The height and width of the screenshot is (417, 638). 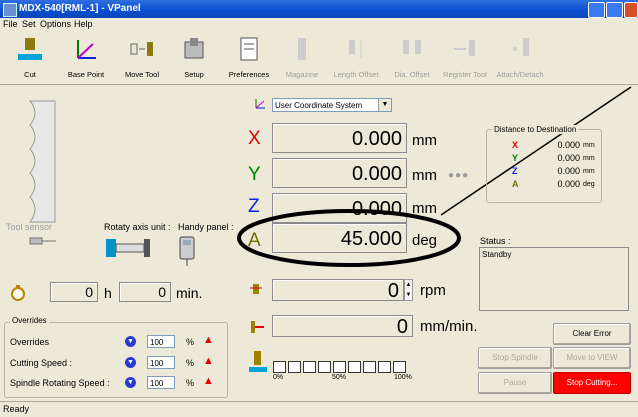 I want to click on status-bar-text: Ready, so click(x=16, y=409).